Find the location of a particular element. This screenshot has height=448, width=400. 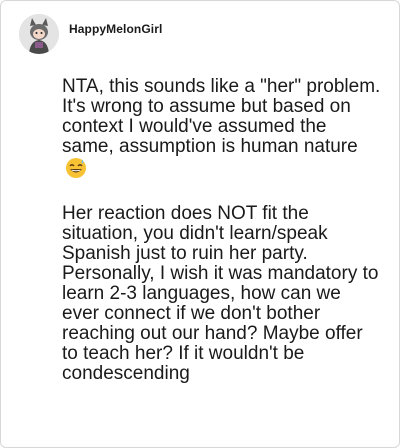

username: HappyMelonGirl is located at coordinates (115, 29).